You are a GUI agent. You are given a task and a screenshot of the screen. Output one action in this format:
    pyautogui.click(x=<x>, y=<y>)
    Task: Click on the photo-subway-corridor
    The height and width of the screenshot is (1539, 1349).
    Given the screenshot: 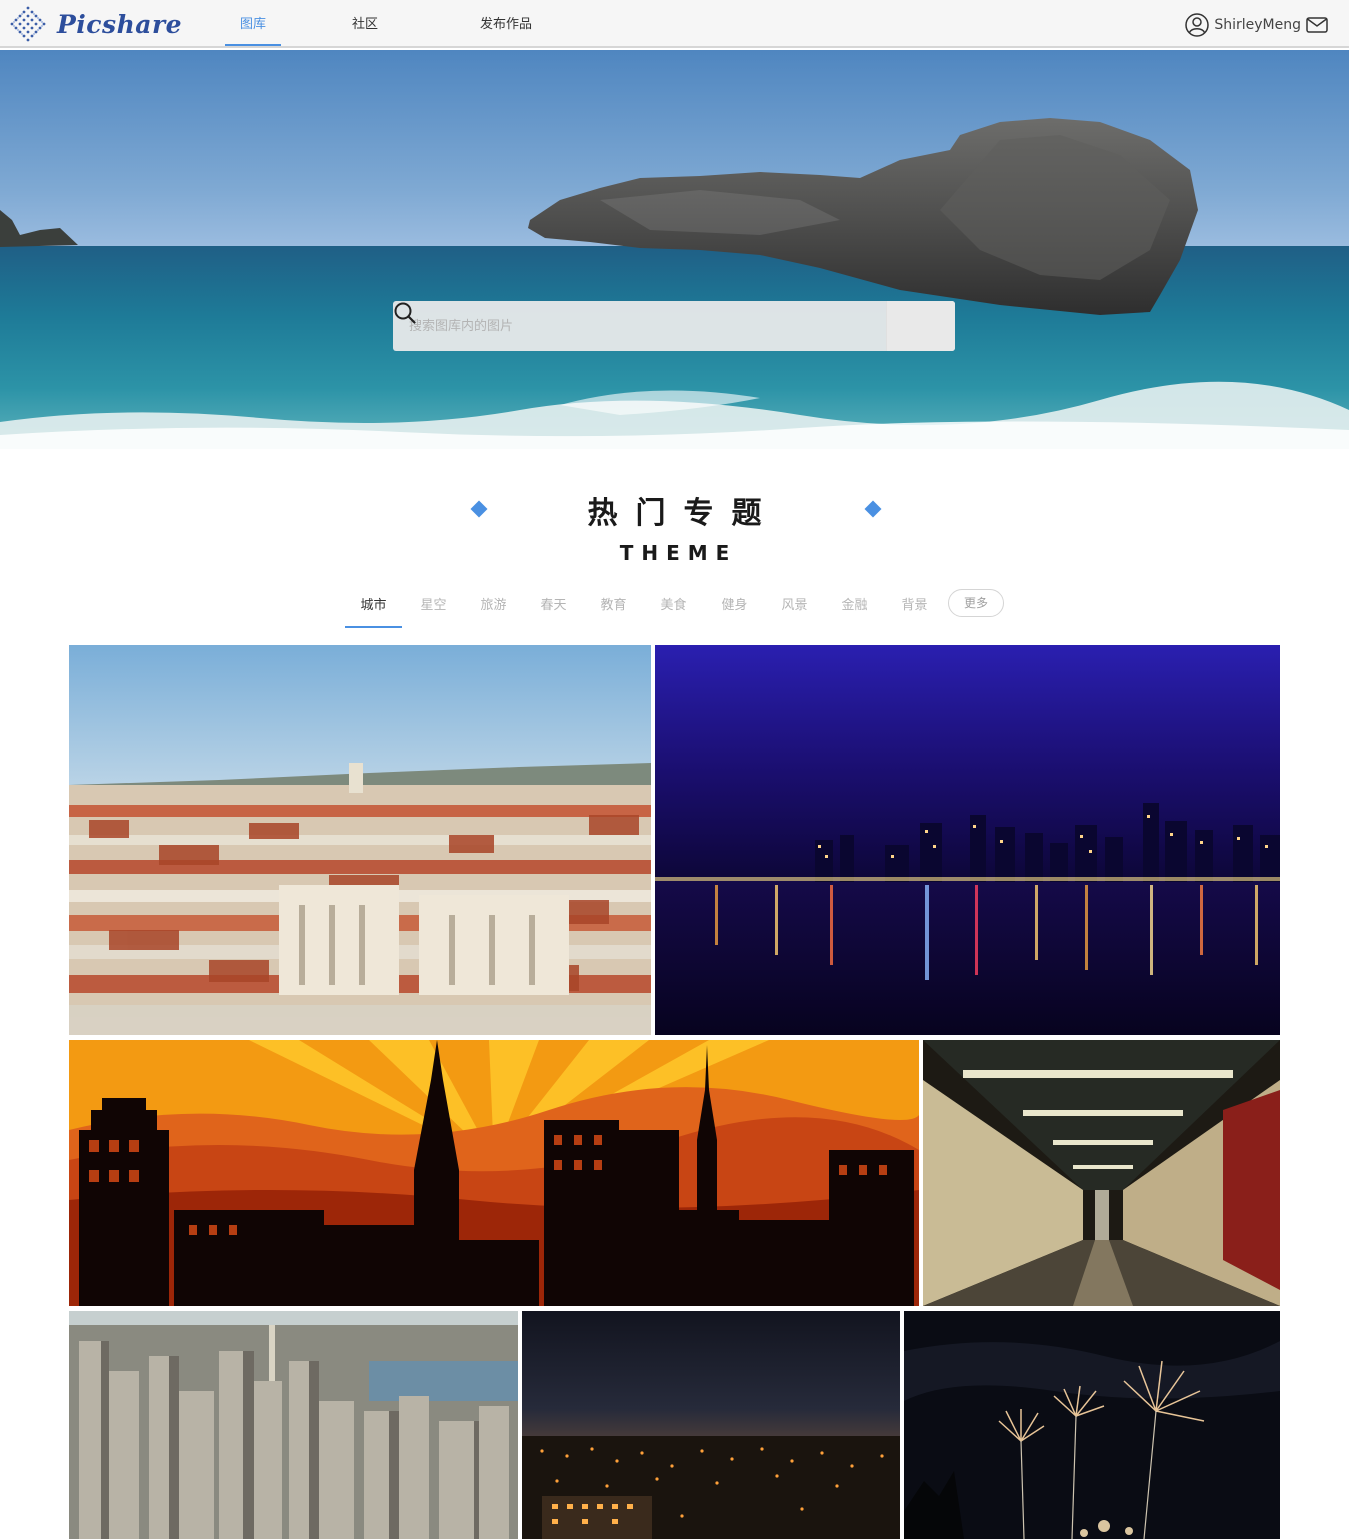 What is the action you would take?
    pyautogui.click(x=1101, y=1173)
    